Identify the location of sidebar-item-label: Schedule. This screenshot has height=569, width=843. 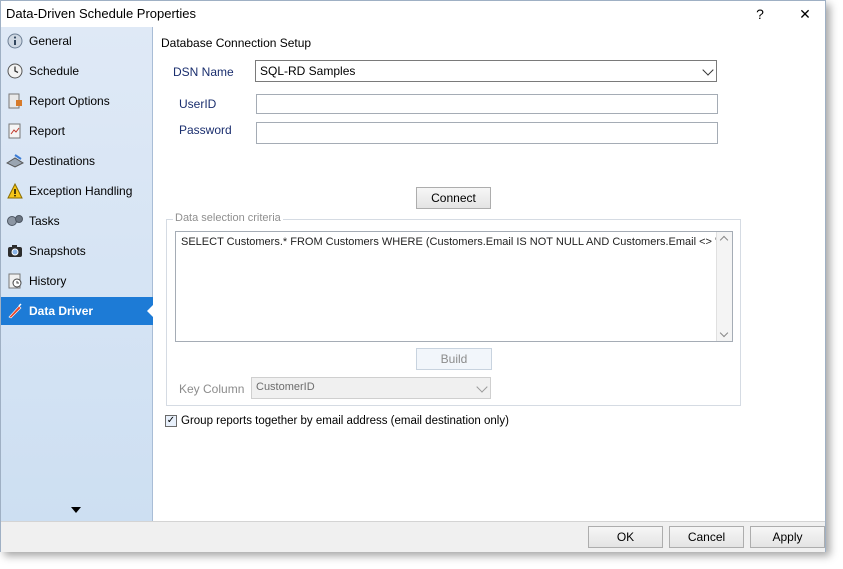
(54, 71).